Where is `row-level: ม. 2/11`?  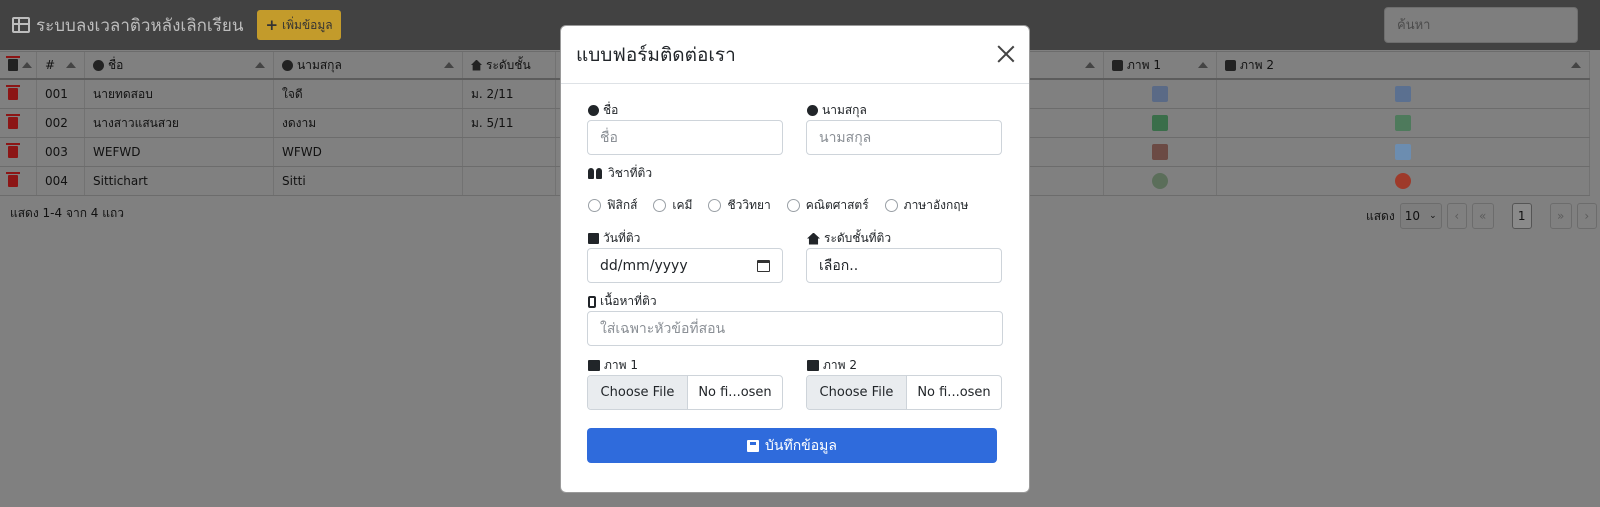 row-level: ม. 2/11 is located at coordinates (509, 94).